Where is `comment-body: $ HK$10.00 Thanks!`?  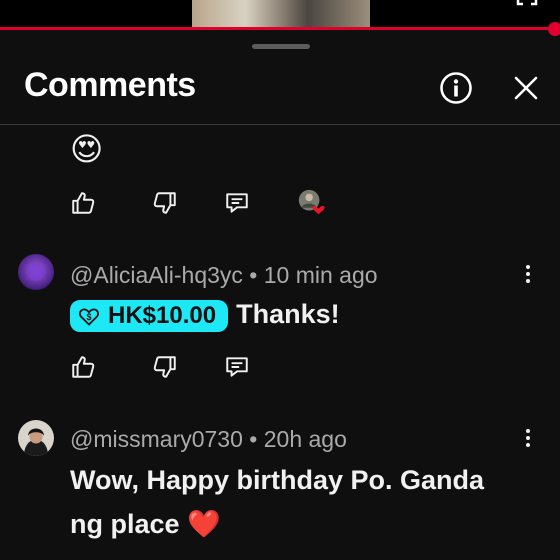
comment-body: $ HK$10.00 Thanks! is located at coordinates (205, 314).